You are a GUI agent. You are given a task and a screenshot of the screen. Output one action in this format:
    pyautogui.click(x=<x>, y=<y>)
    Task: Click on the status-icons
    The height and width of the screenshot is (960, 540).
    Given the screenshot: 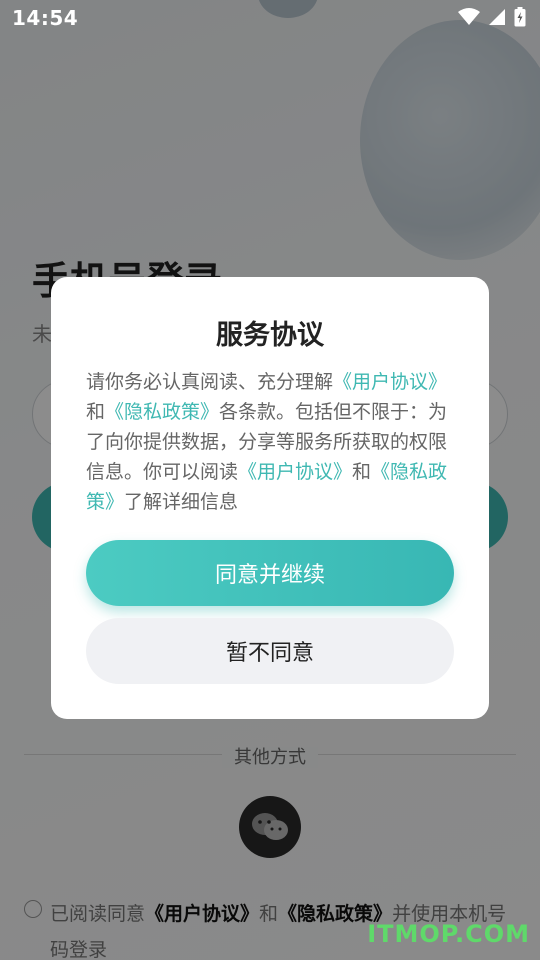 What is the action you would take?
    pyautogui.click(x=492, y=17)
    